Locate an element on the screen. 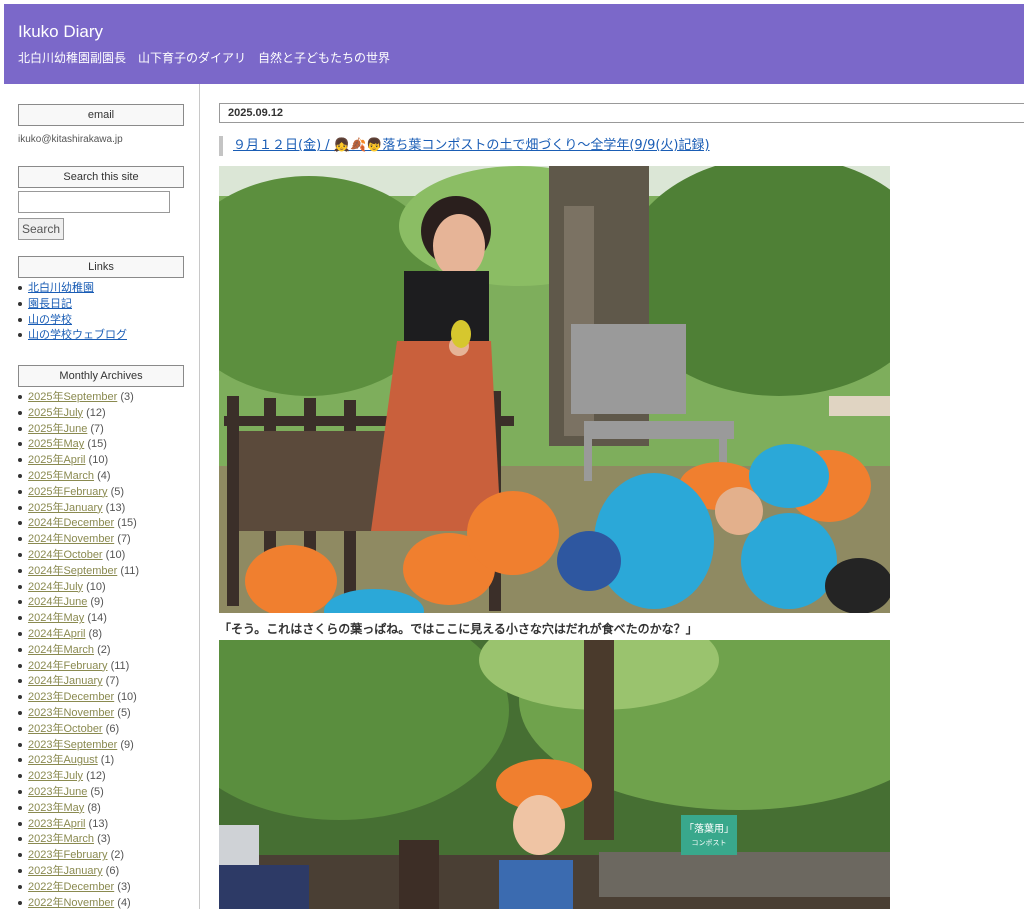 This screenshot has width=1024, height=911. archive-link: 2024年December is located at coordinates (71, 523).